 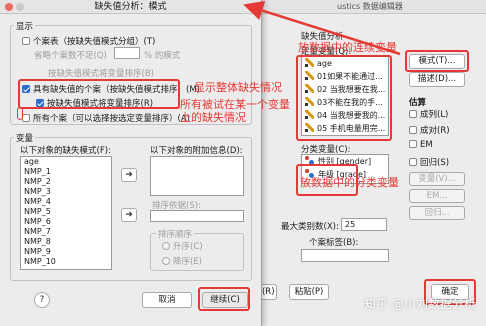 I want to click on annotation-categorical-vars: 放数据中的分类变量, so click(x=349, y=182).